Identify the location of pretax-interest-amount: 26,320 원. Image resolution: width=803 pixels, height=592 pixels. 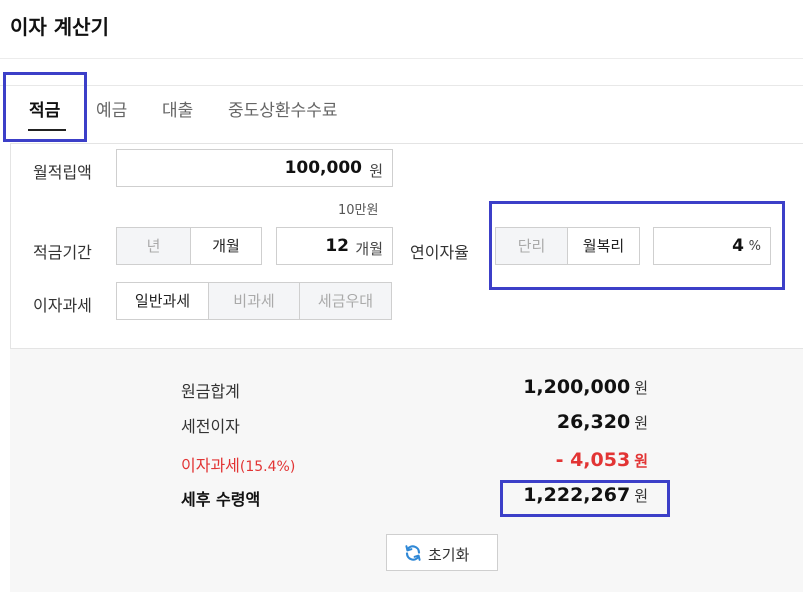
(602, 422).